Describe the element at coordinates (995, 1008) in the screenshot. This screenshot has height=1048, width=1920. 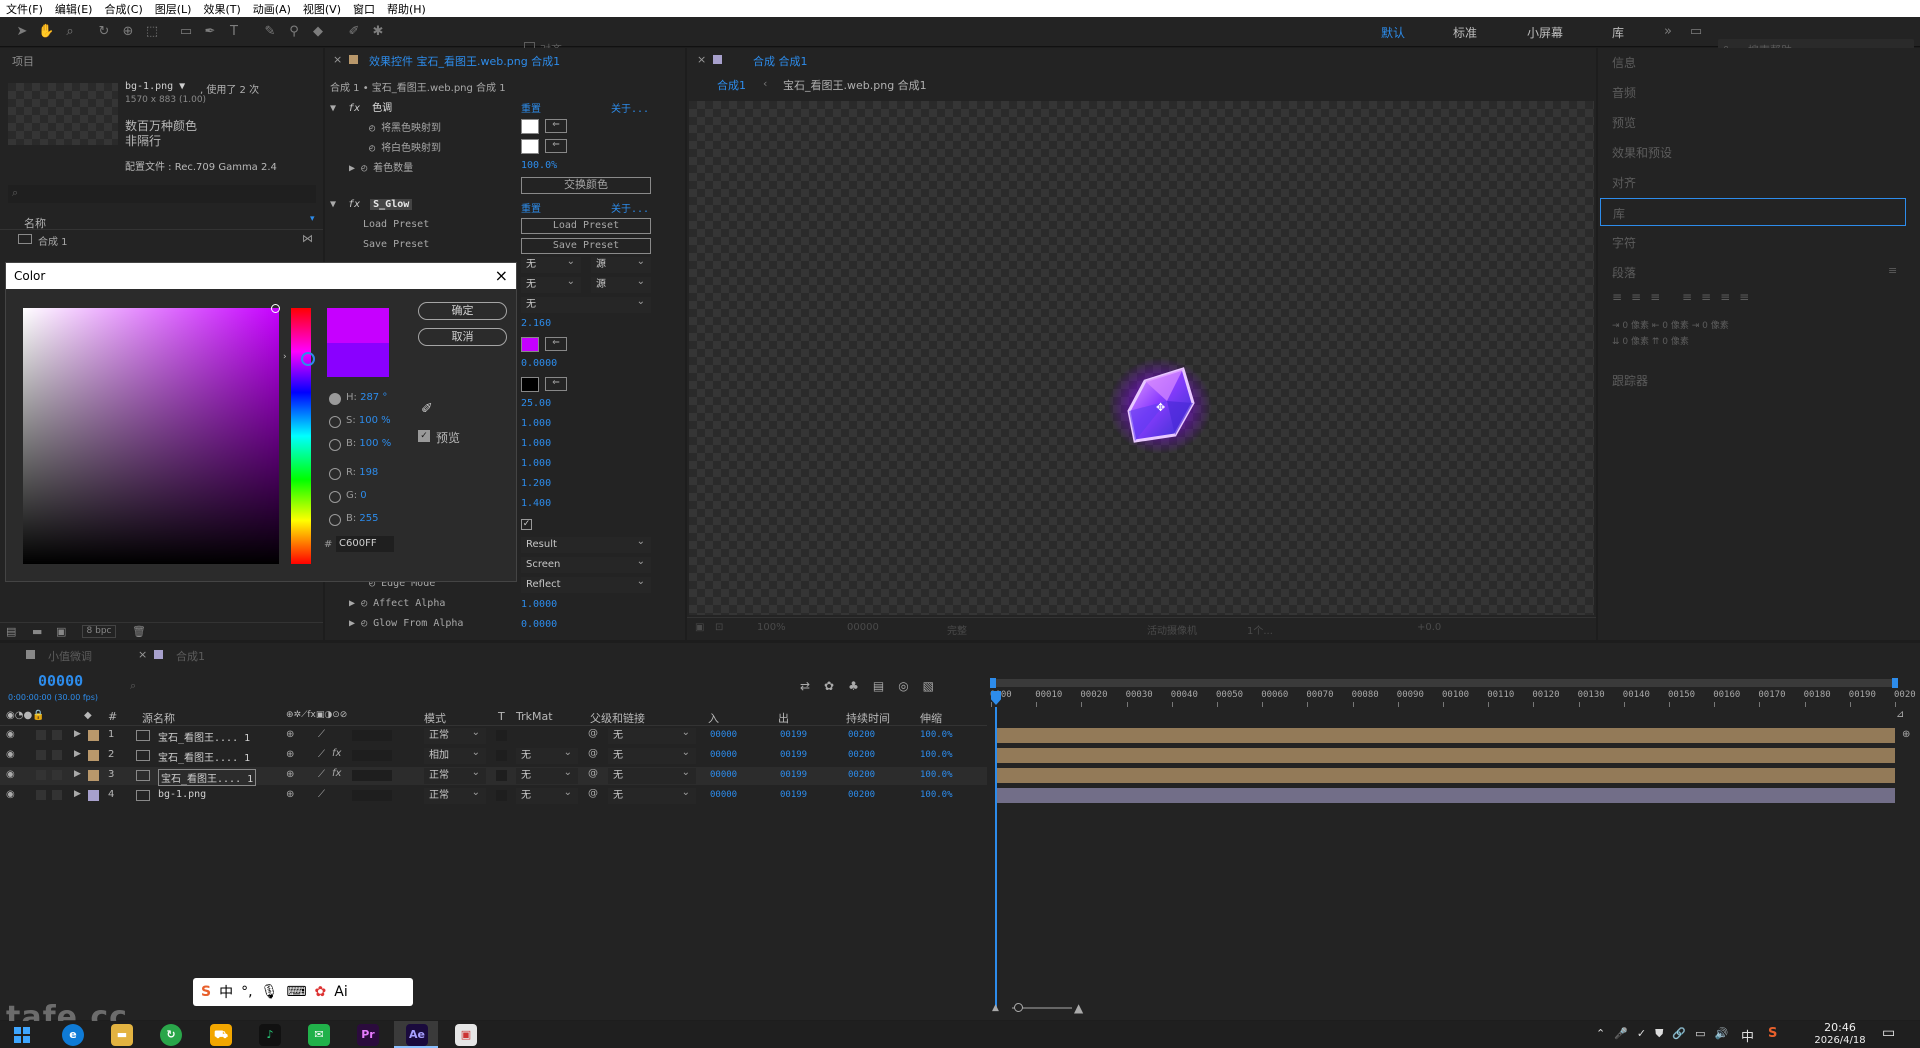
I see `zoom-out-icon: ▲` at that location.